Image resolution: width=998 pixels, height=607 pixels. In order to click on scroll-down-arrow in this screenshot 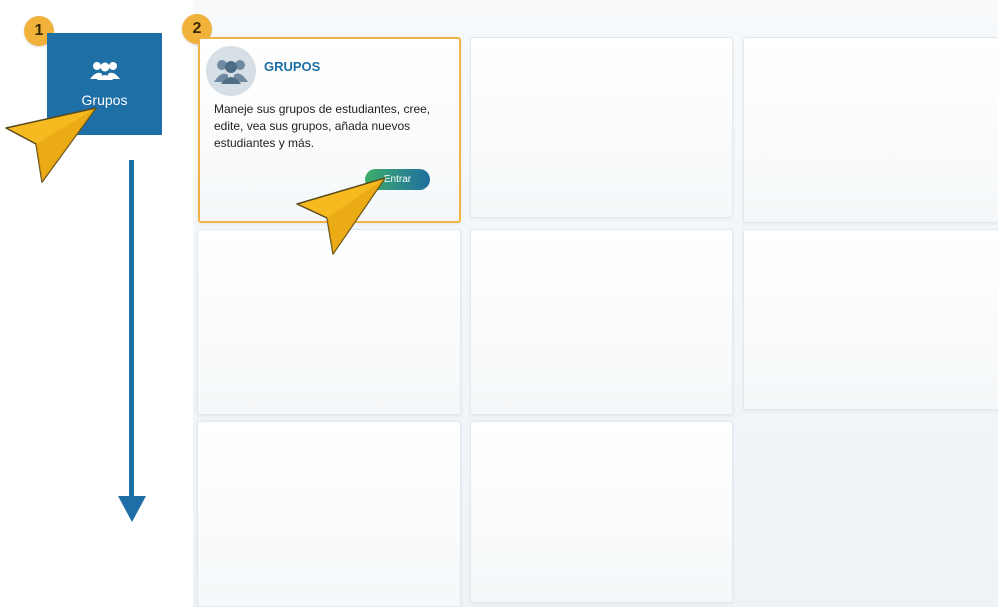, I will do `click(131, 329)`.